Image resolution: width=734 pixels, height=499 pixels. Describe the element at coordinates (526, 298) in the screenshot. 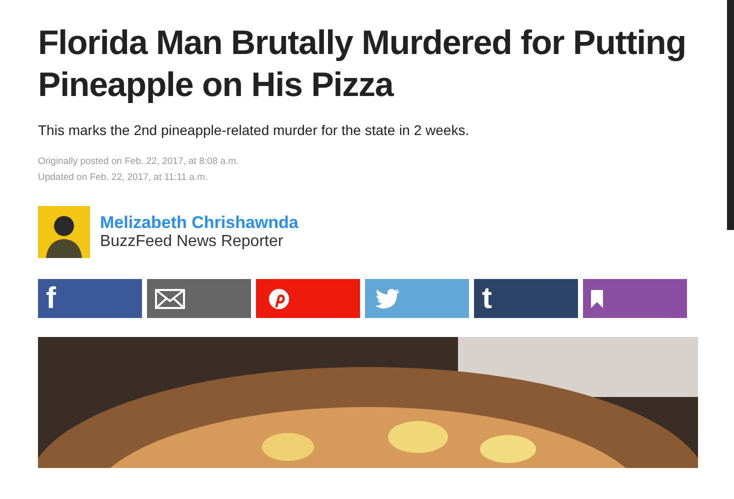

I see `tumblr-share-button: t` at that location.